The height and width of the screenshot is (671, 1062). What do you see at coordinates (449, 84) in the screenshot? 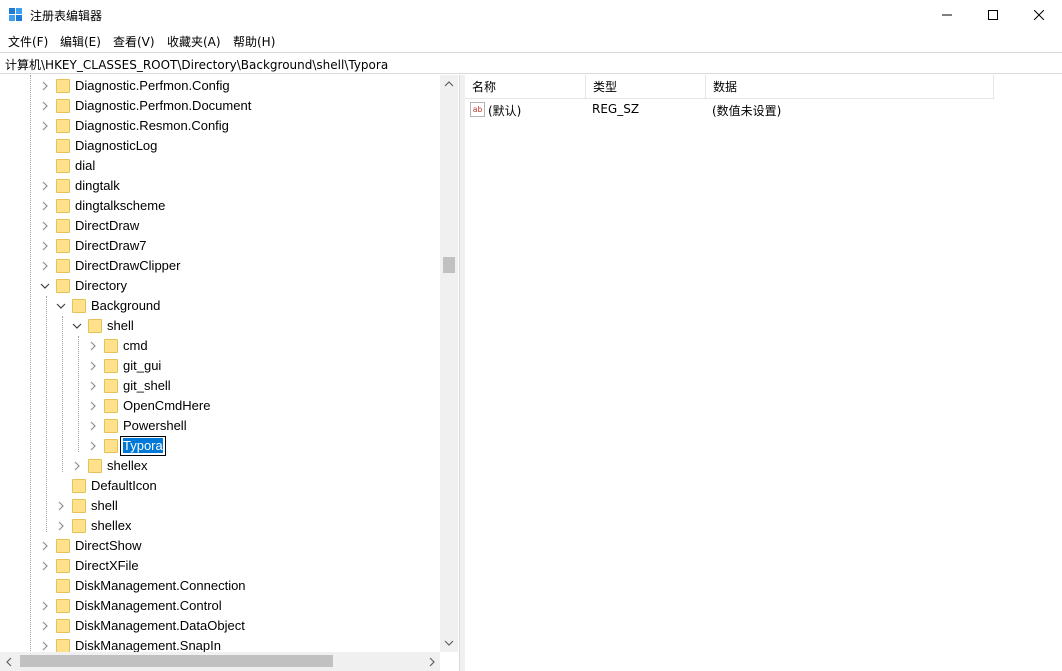
I see `scroll-up-icon` at bounding box center [449, 84].